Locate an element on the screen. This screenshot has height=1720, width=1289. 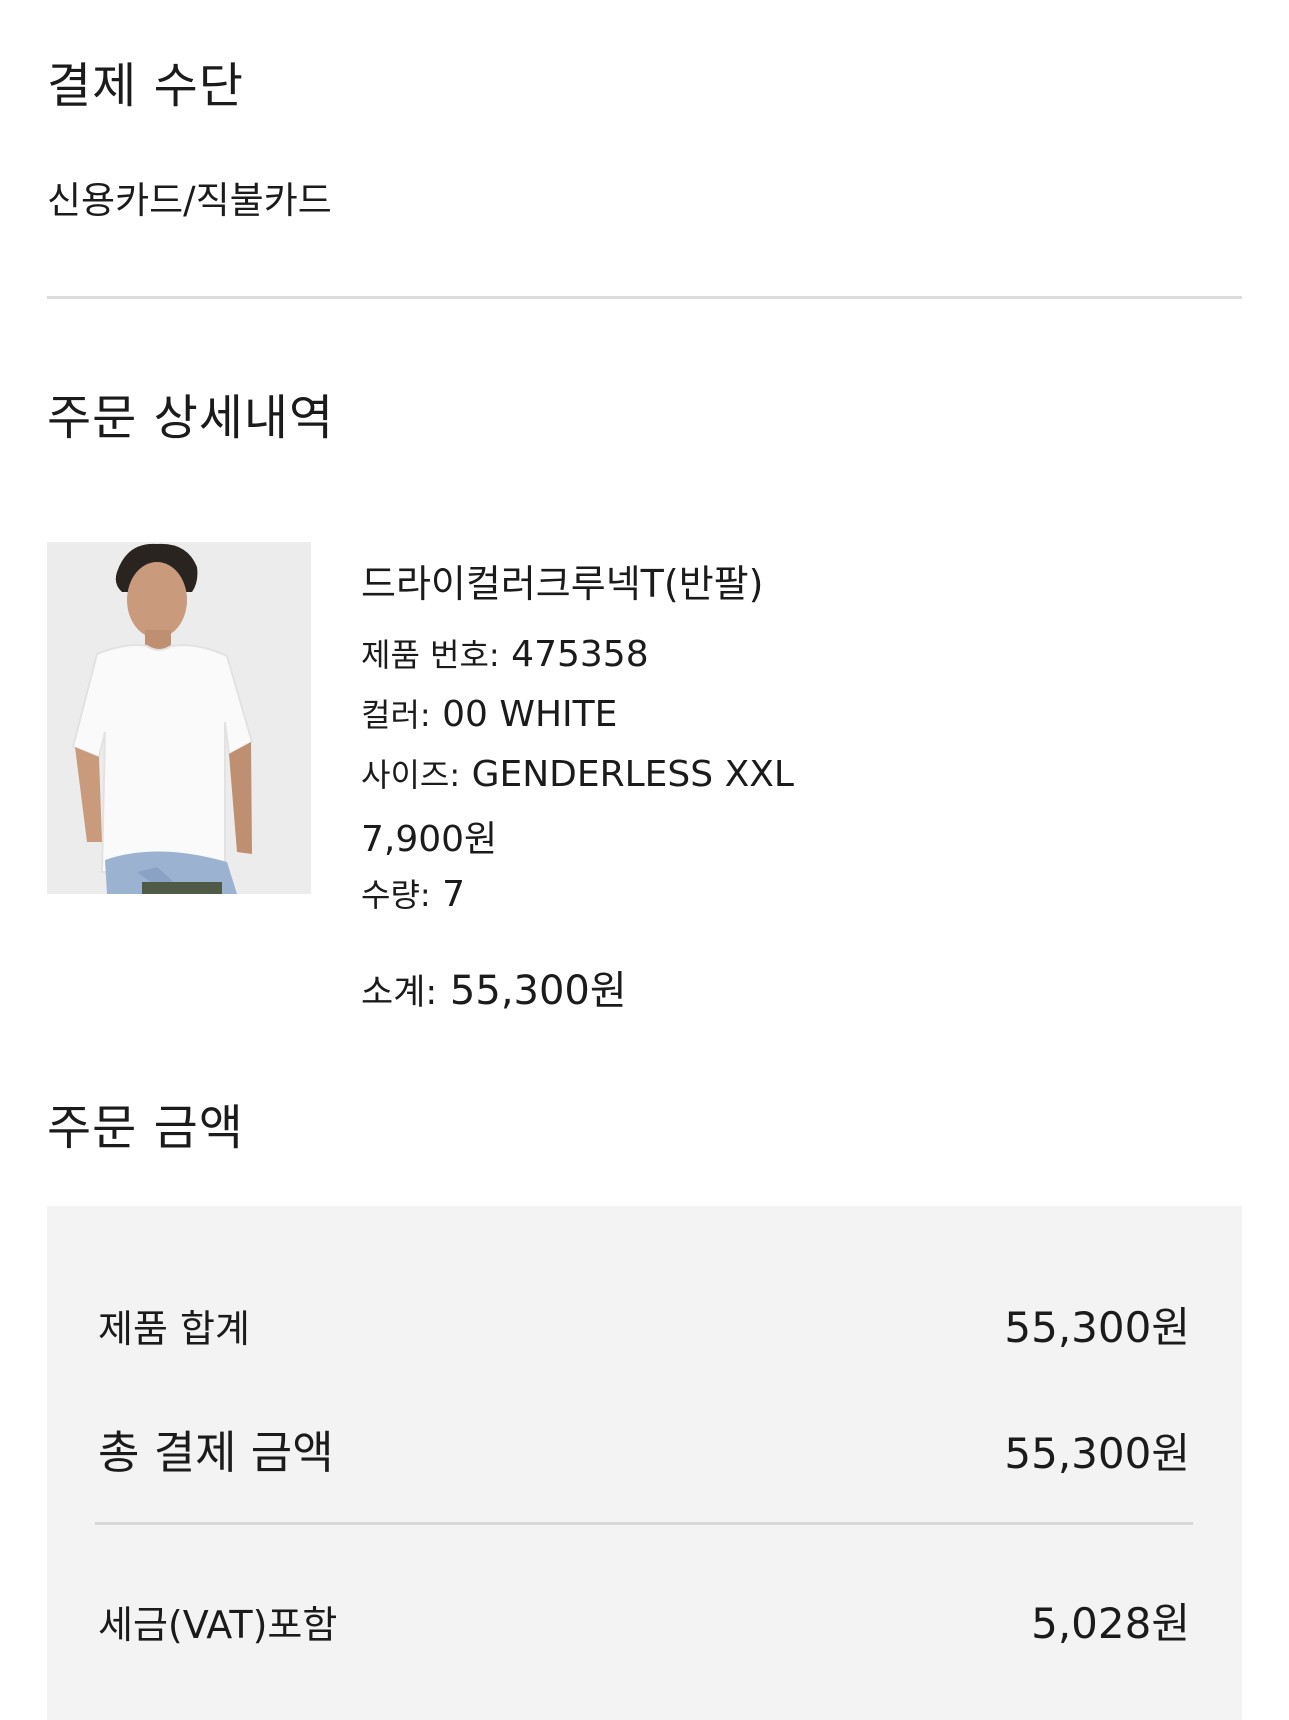
product-image is located at coordinates (179, 718).